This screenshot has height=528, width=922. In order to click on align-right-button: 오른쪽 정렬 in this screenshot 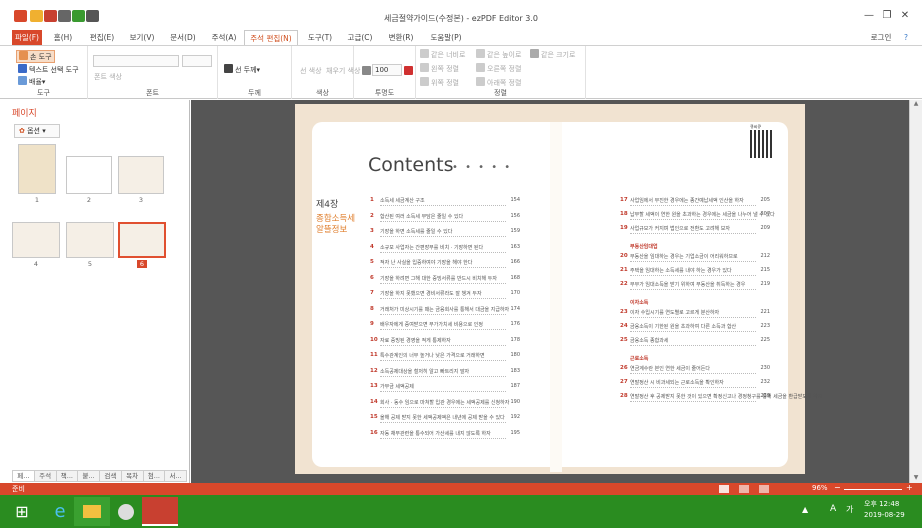, I will do `click(498, 68)`.